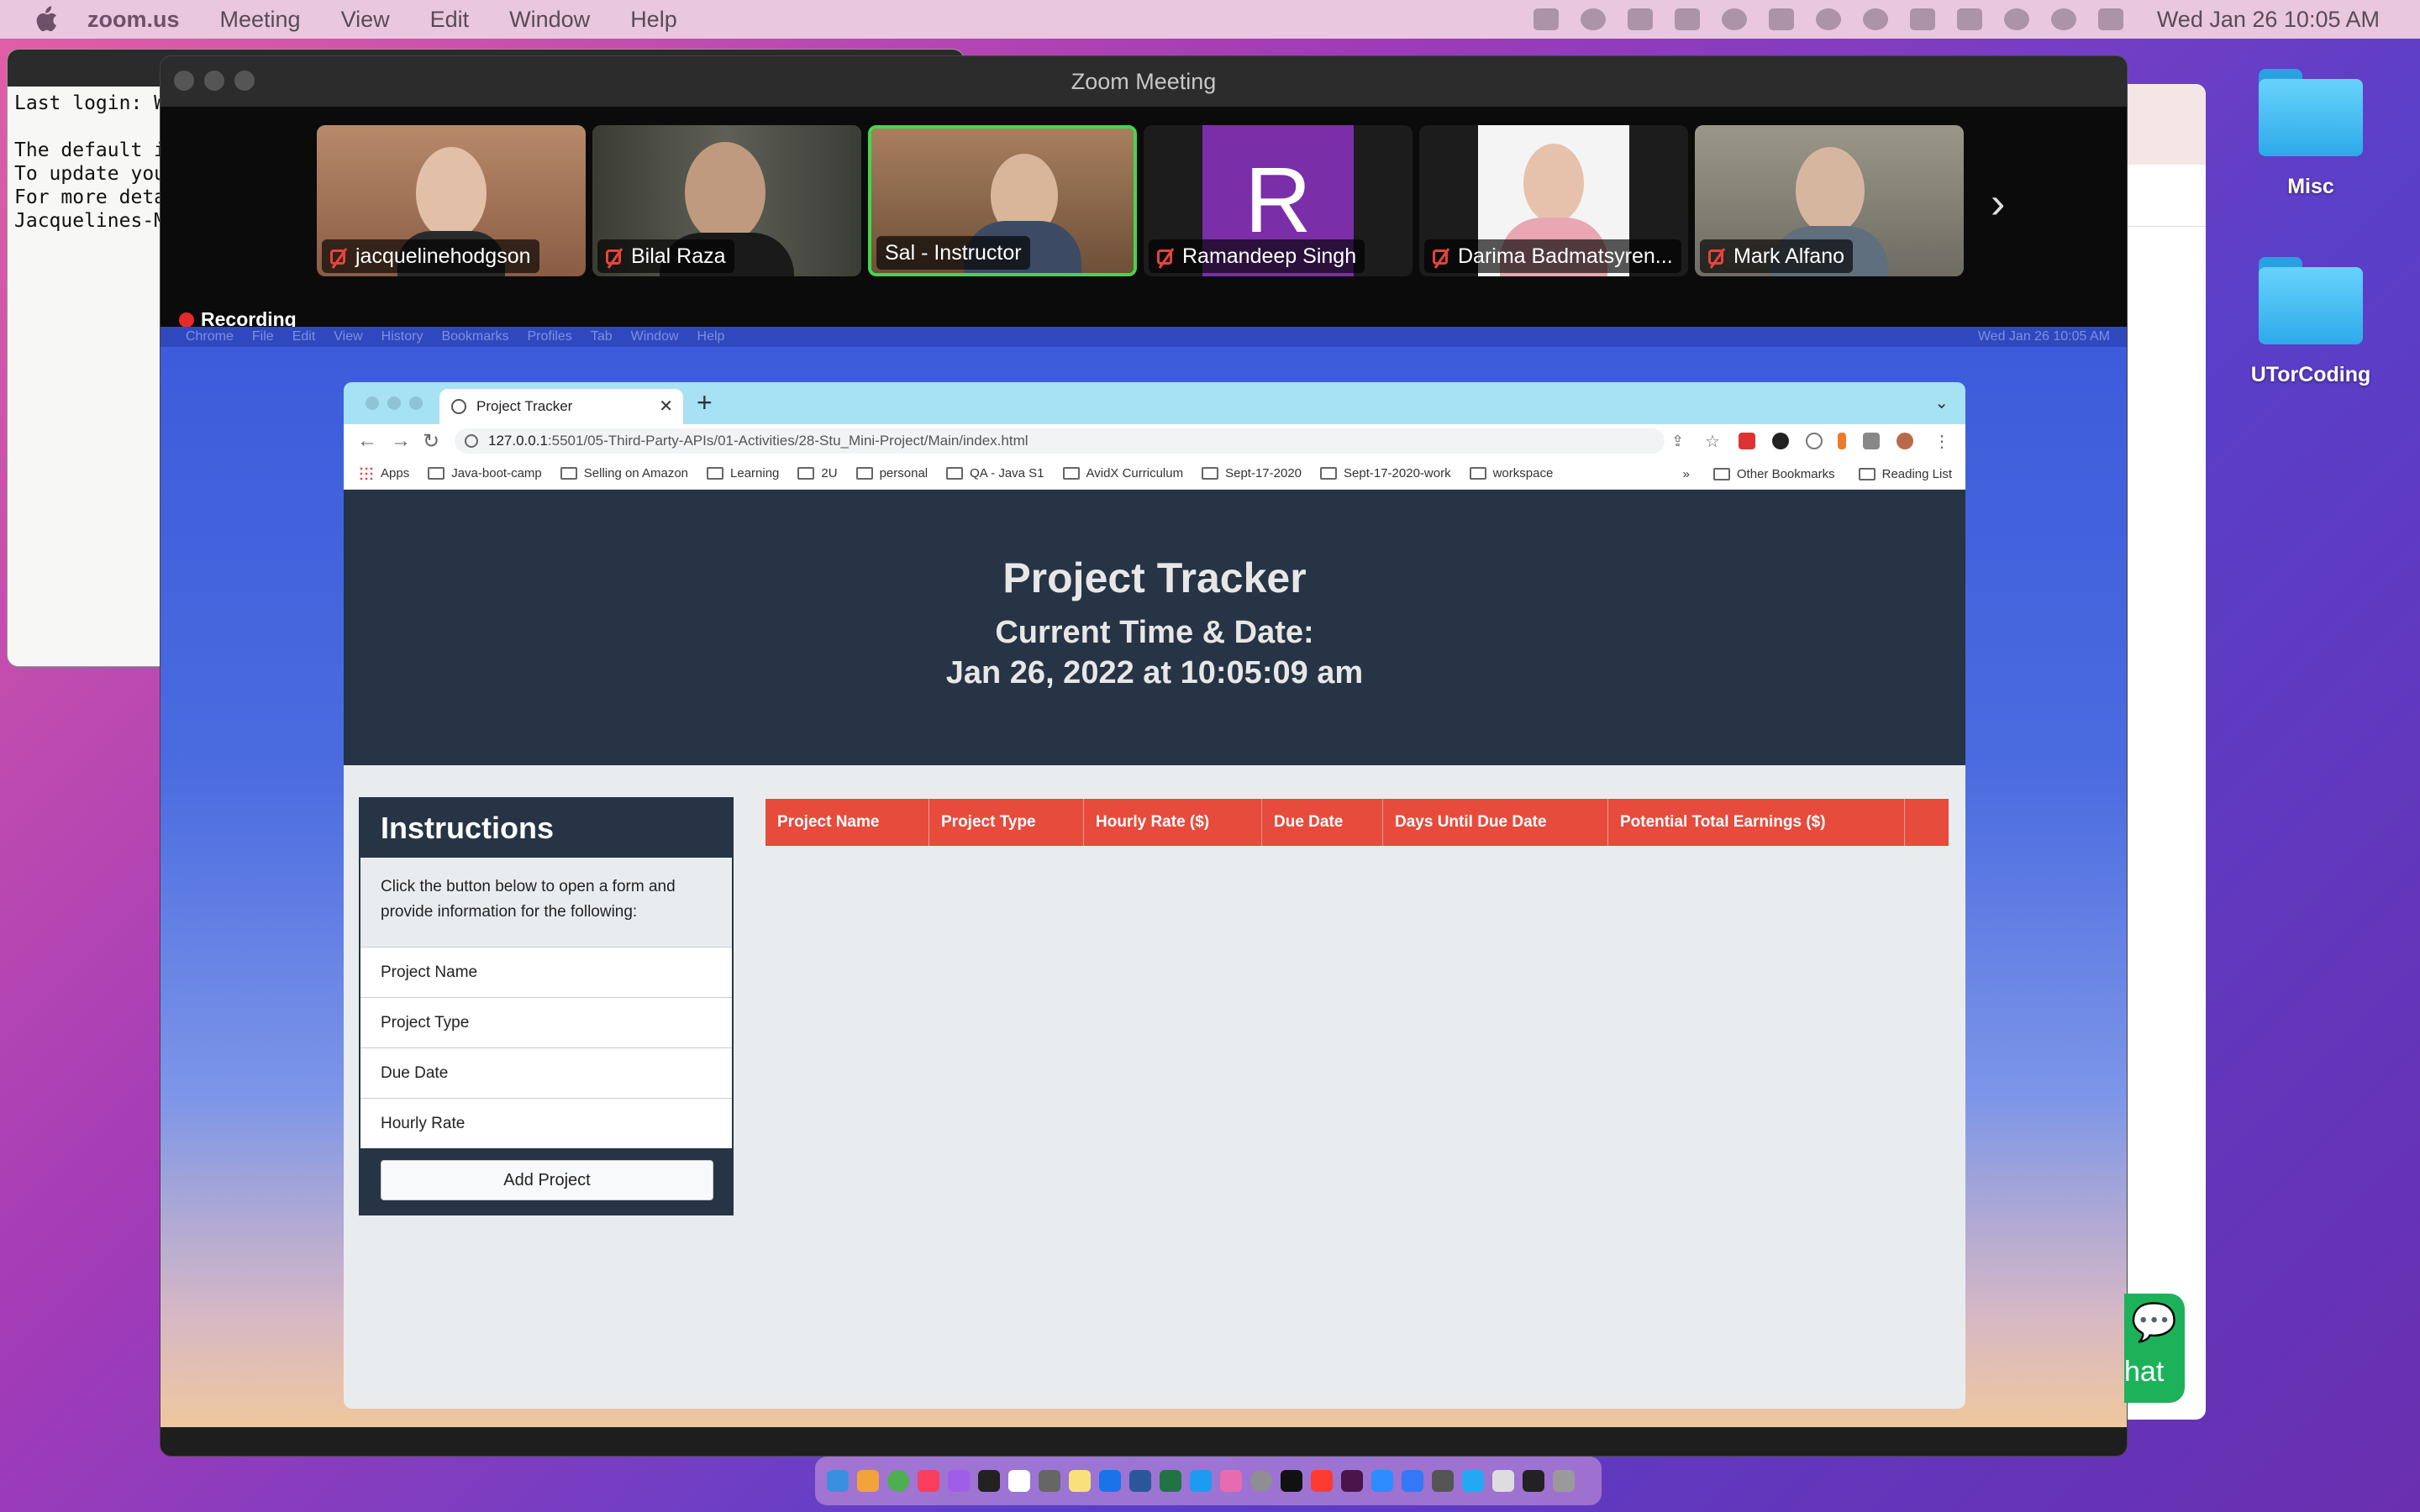 This screenshot has height=1512, width=2420. What do you see at coordinates (624, 473) in the screenshot?
I see `bookmark-folder: Selling on Amazon` at bounding box center [624, 473].